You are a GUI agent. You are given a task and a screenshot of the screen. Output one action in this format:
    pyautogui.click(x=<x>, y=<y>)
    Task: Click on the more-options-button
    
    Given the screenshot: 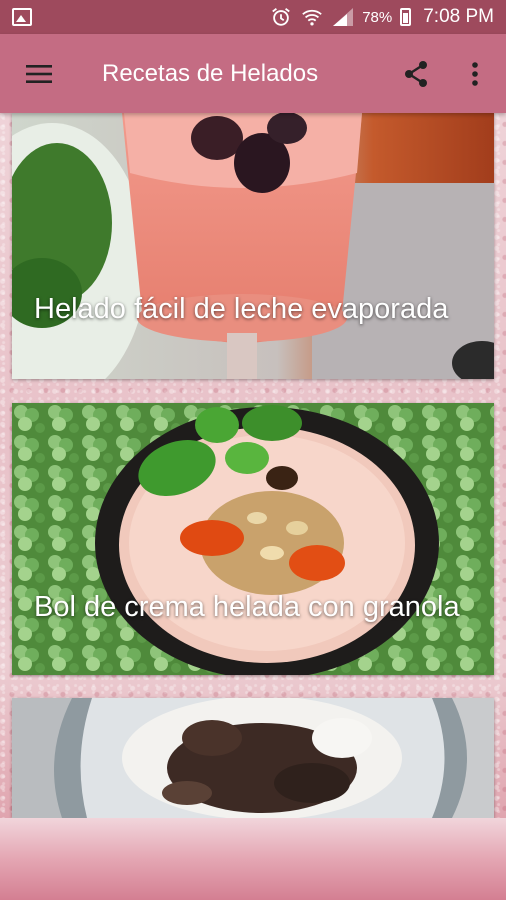 What is the action you would take?
    pyautogui.click(x=475, y=73)
    